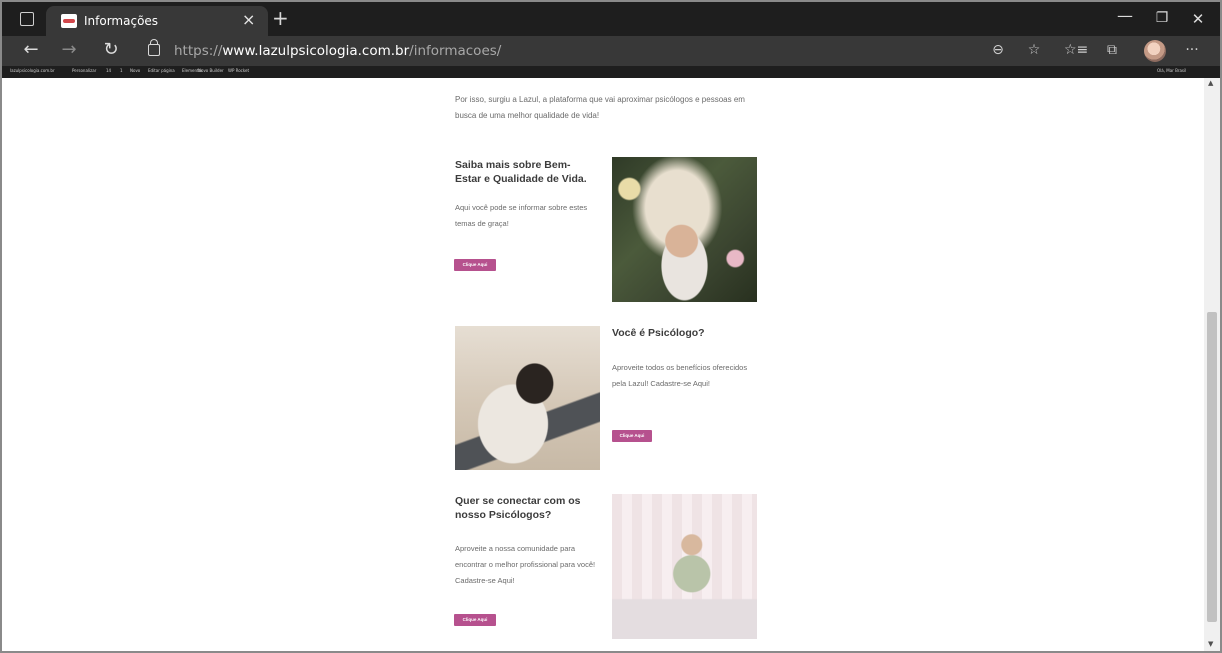 The width and height of the screenshot is (1222, 653). I want to click on back-icon: ←, so click(31, 49).